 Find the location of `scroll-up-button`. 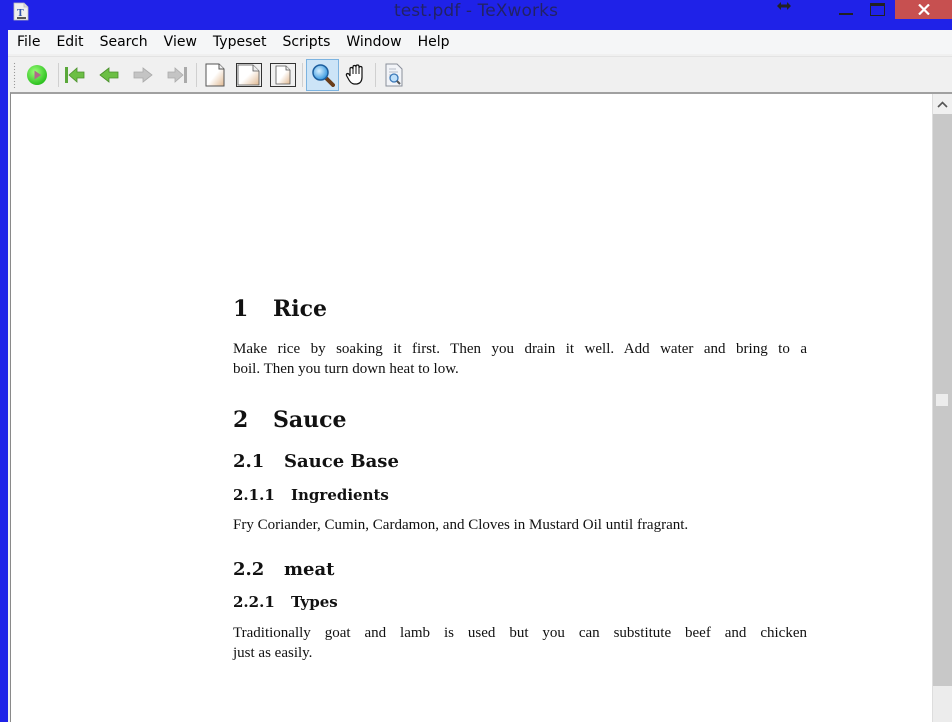

scroll-up-button is located at coordinates (942, 104).